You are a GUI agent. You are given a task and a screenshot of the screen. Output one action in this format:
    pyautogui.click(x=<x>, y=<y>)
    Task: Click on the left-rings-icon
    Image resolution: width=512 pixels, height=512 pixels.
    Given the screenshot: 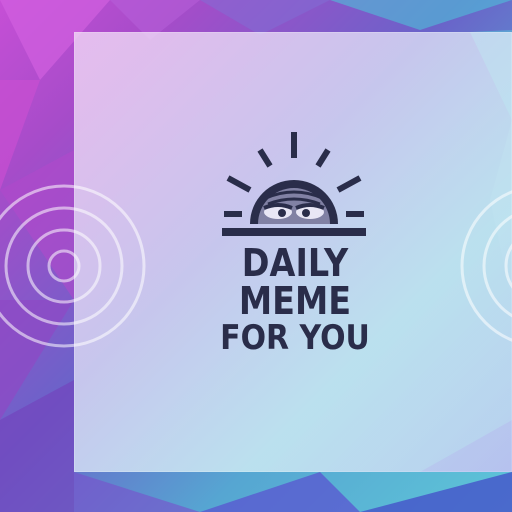 What is the action you would take?
    pyautogui.click(x=73, y=266)
    